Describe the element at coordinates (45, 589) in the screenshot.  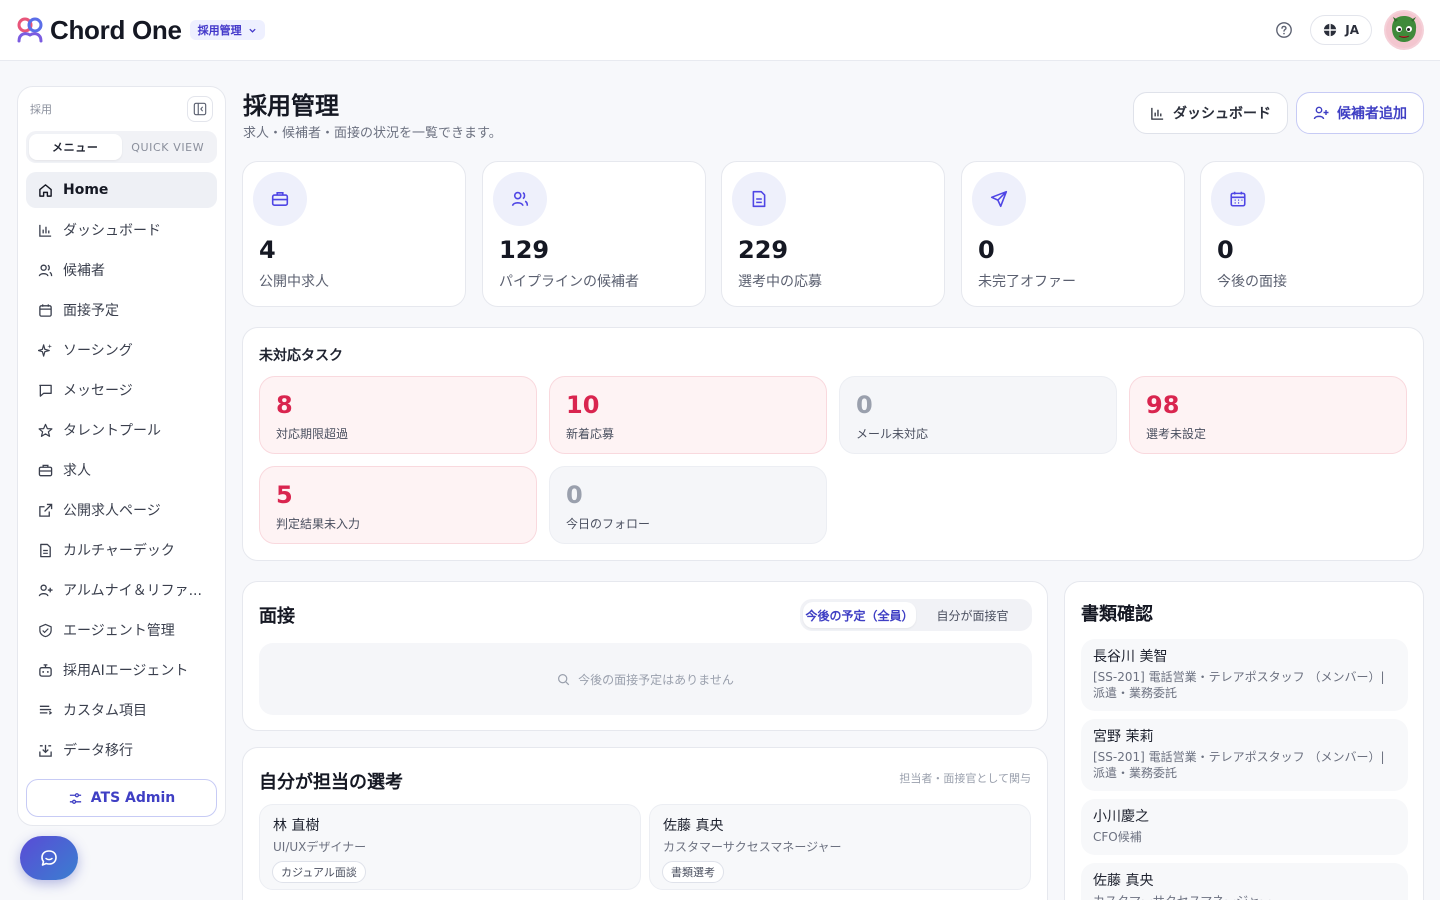
I see `user-plus-icon` at that location.